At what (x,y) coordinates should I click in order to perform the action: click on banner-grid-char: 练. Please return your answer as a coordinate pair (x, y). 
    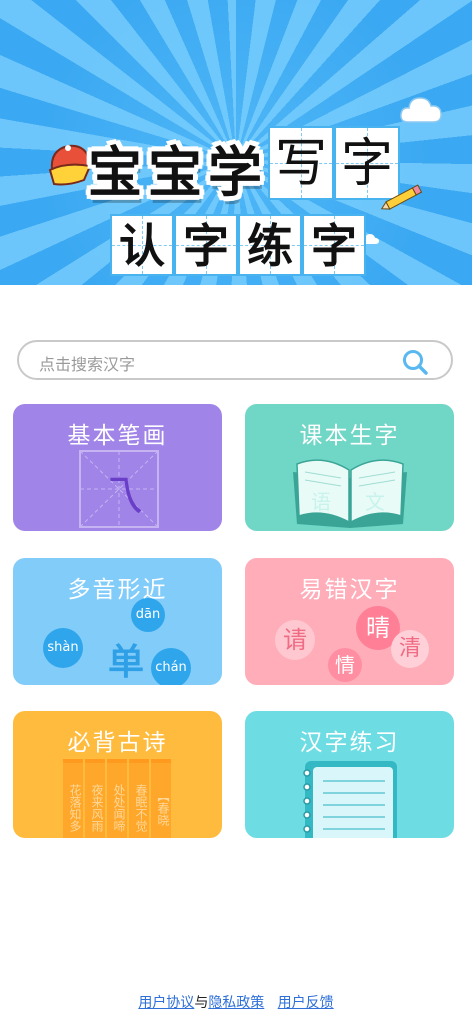
    Looking at the image, I should click on (270, 245).